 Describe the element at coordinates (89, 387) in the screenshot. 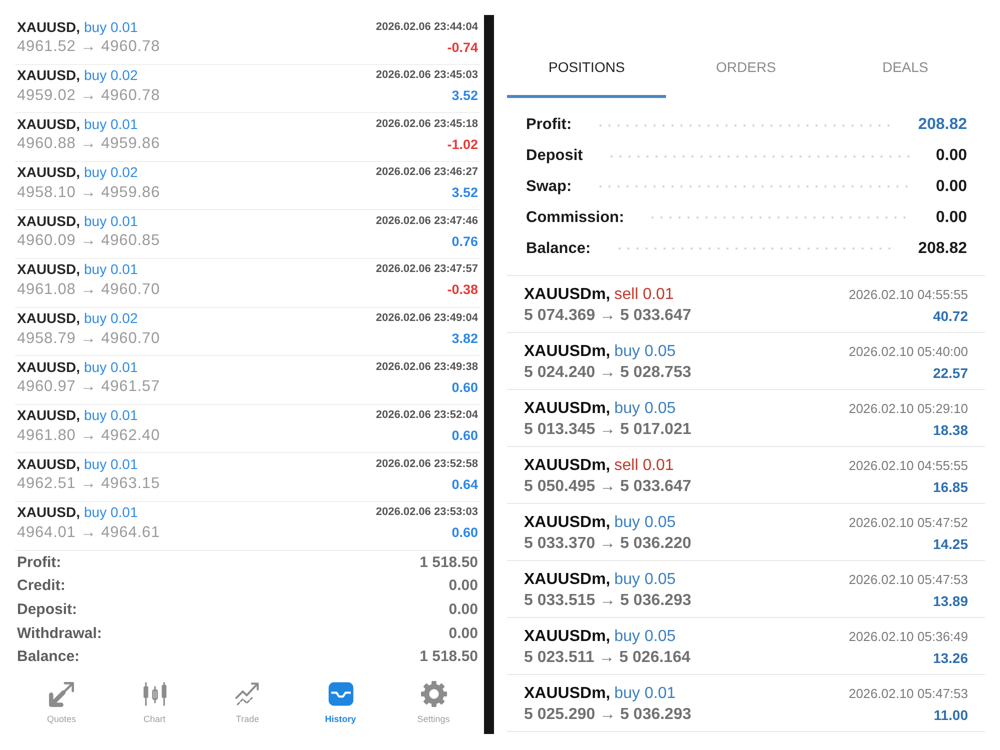

I see `price-label: 4960.97 → 4961.57` at that location.